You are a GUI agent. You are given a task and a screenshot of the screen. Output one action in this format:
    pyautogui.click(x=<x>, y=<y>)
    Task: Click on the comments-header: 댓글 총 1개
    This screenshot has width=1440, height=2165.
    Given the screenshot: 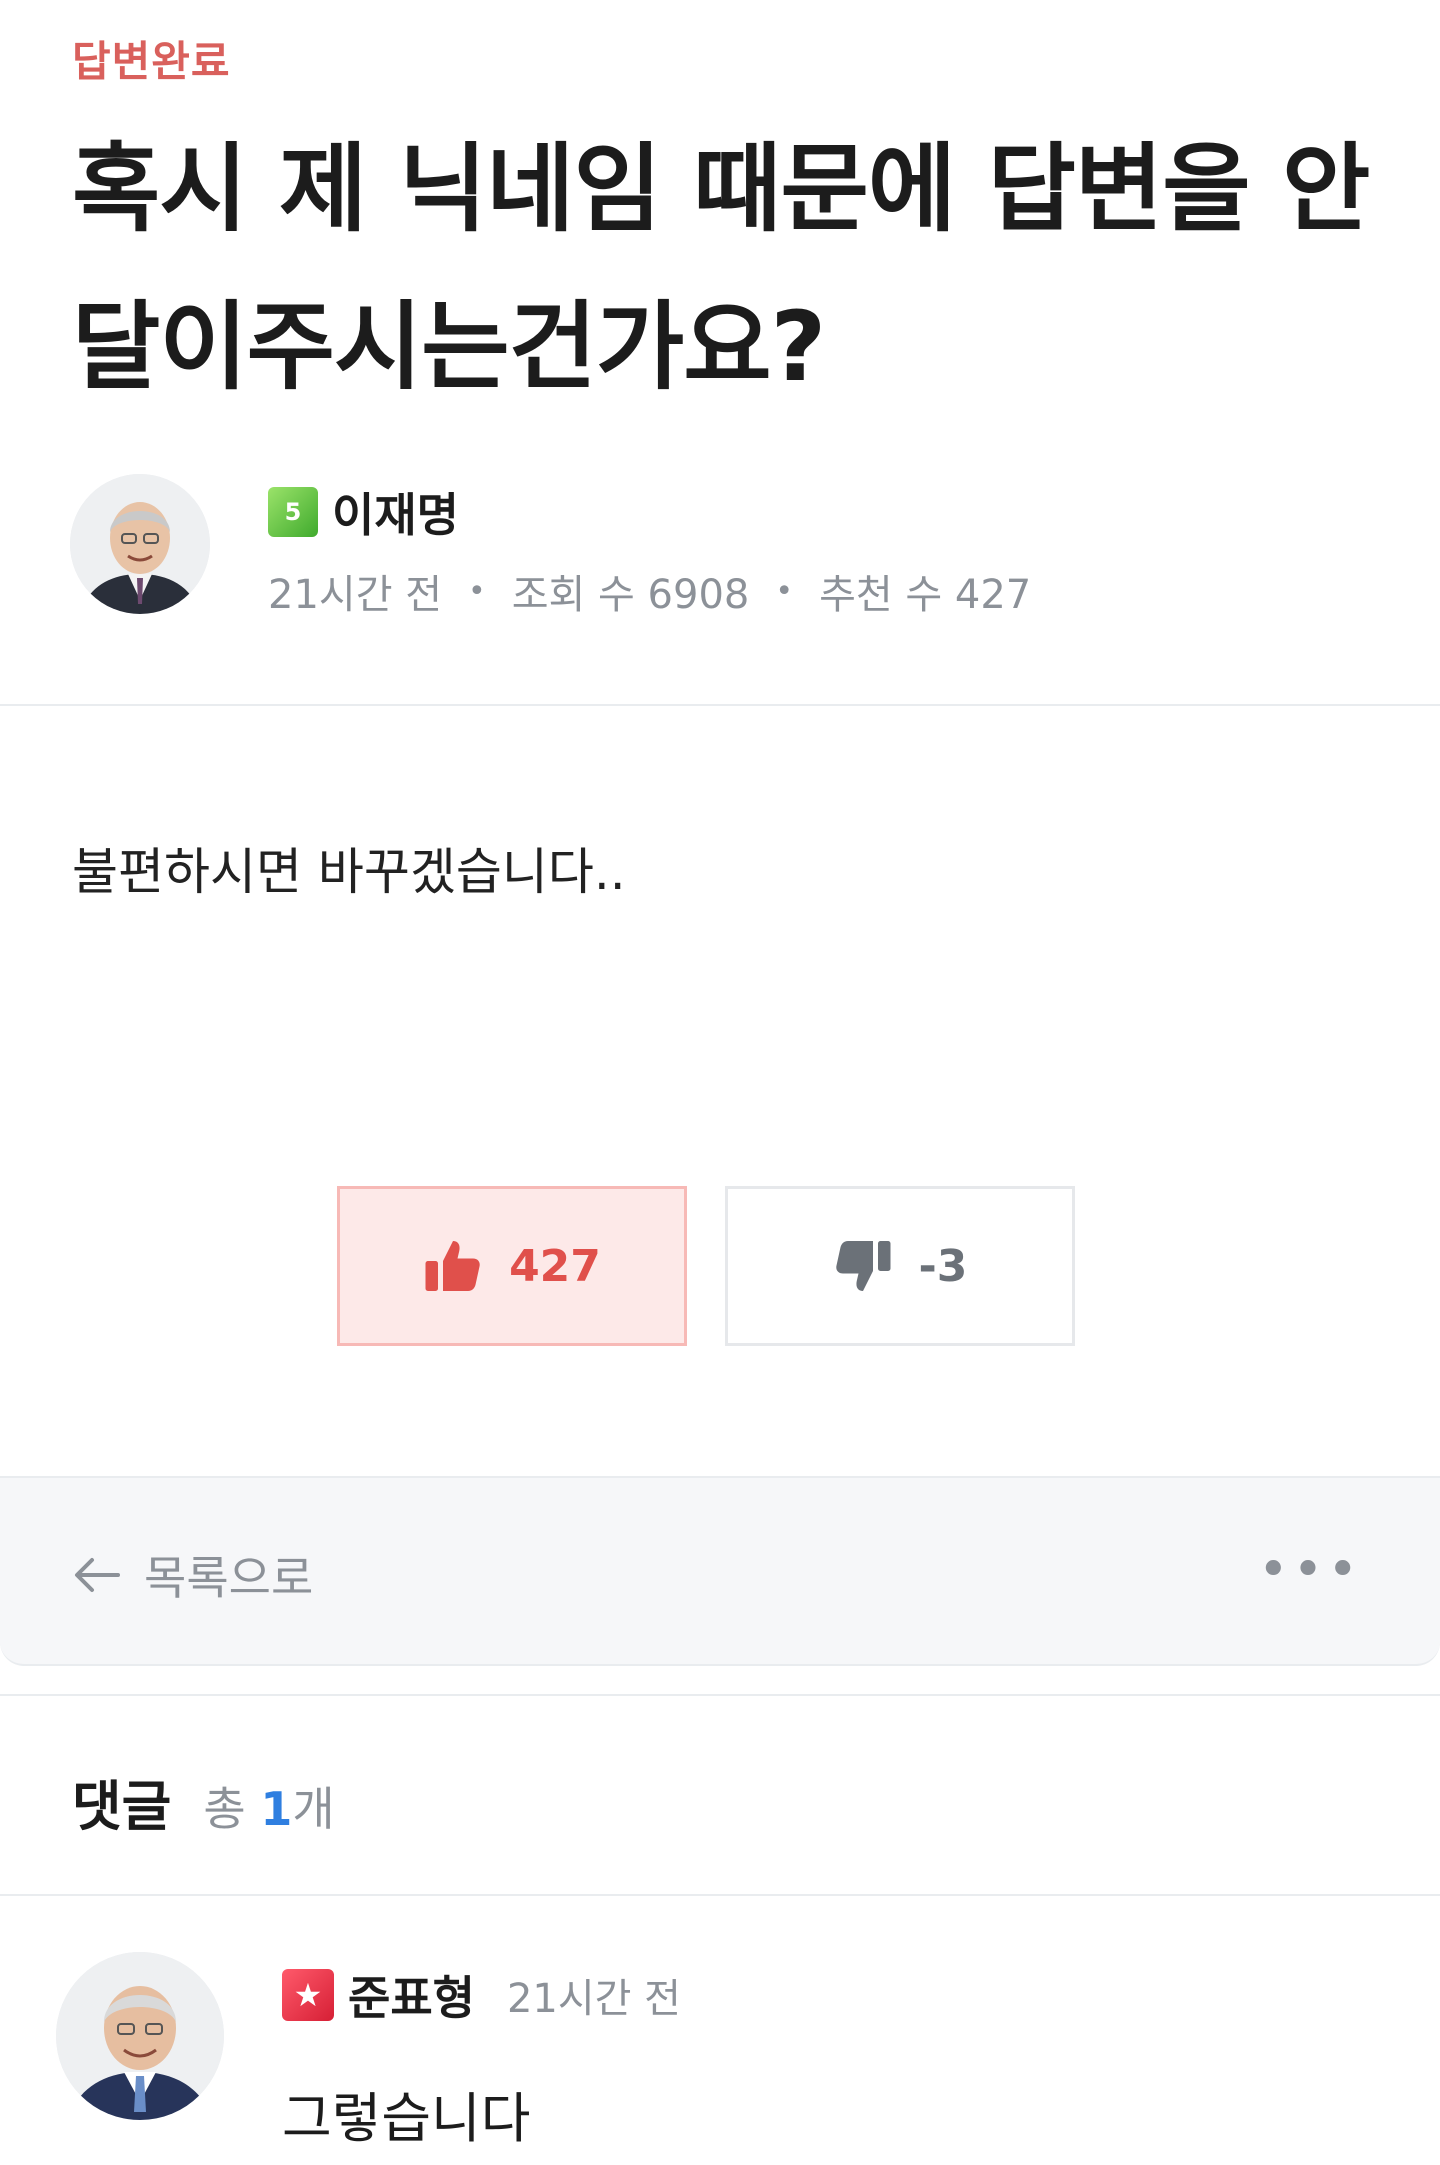 What is the action you would take?
    pyautogui.click(x=203, y=1801)
    